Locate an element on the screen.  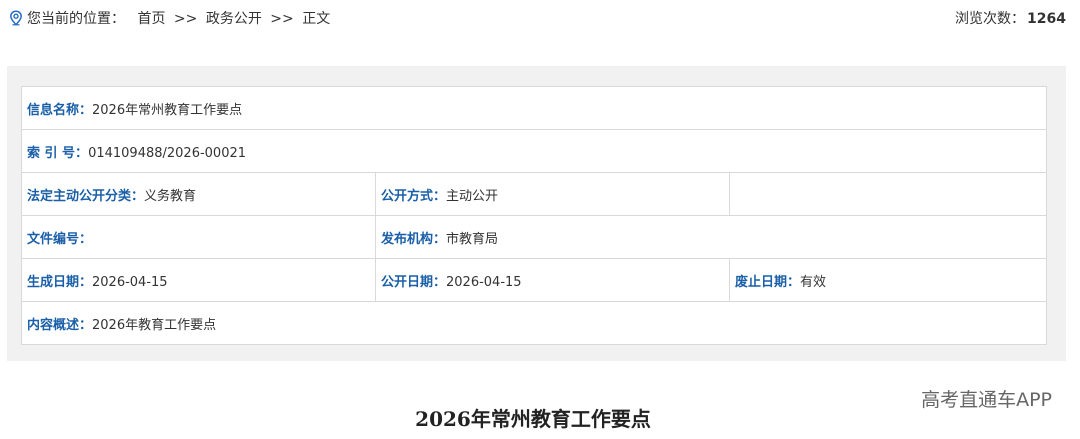
info-name-label: 信息名称： is located at coordinates (60, 110).